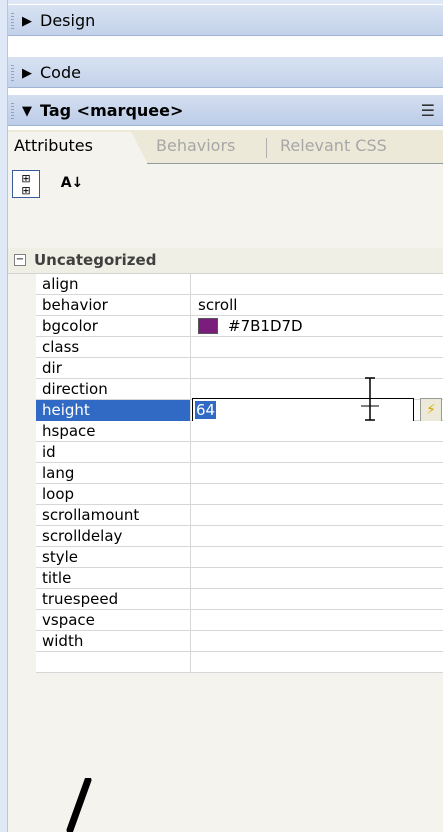 The width and height of the screenshot is (443, 832). I want to click on panel-title-design: Design, so click(68, 20).